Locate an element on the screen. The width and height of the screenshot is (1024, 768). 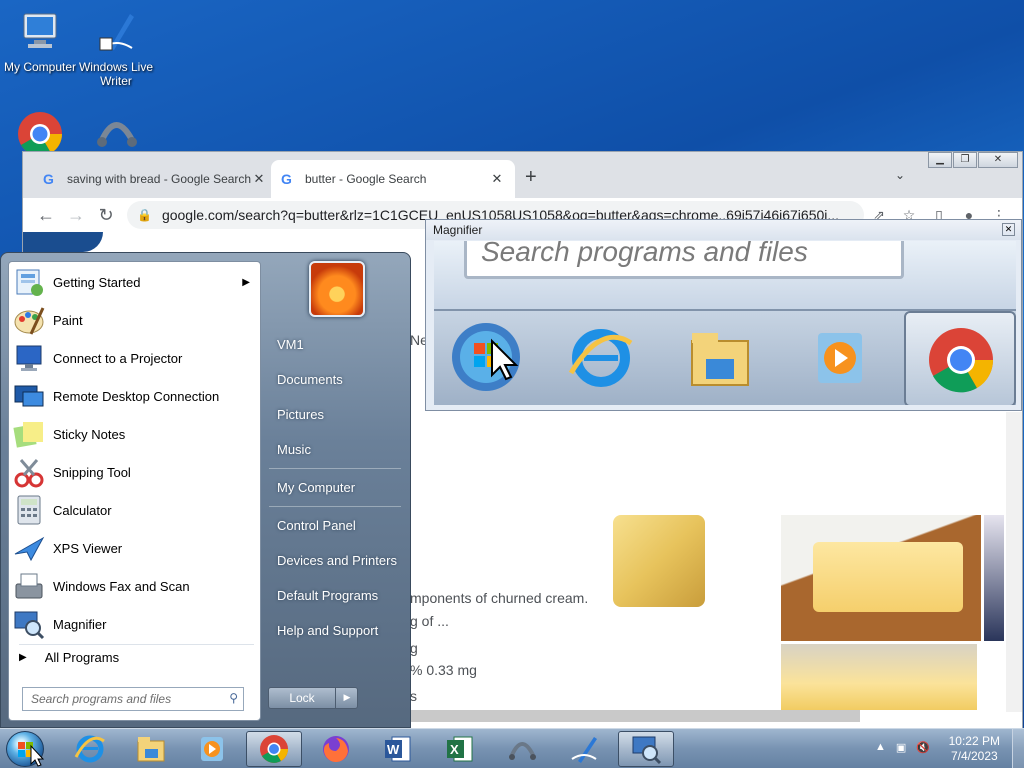
start-link-devices-printers: Devices and Printers is located at coordinates (337, 560).